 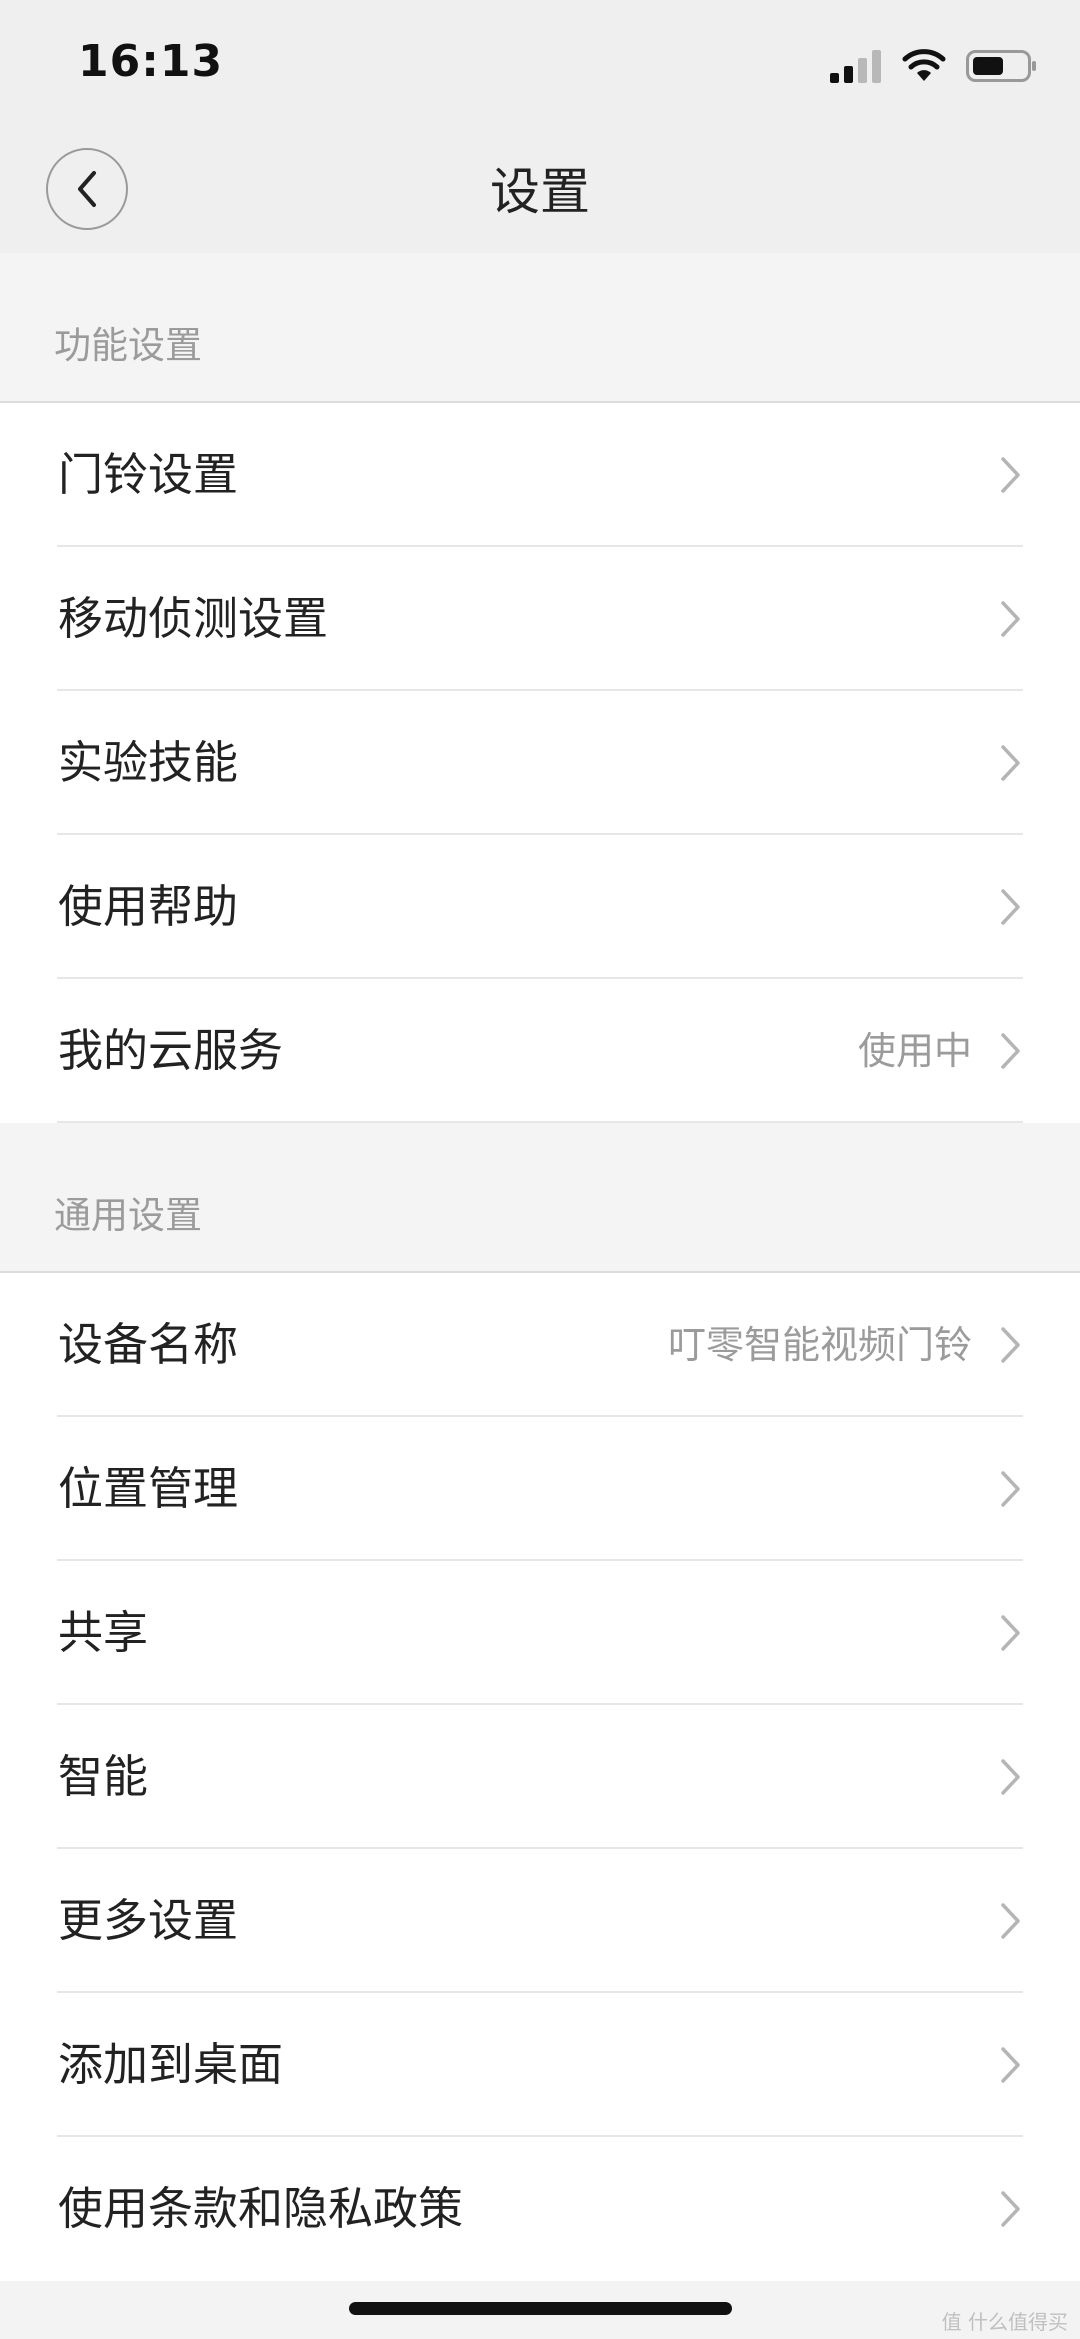 What do you see at coordinates (540, 1198) in the screenshot?
I see `section-header-general: 通用设置` at bounding box center [540, 1198].